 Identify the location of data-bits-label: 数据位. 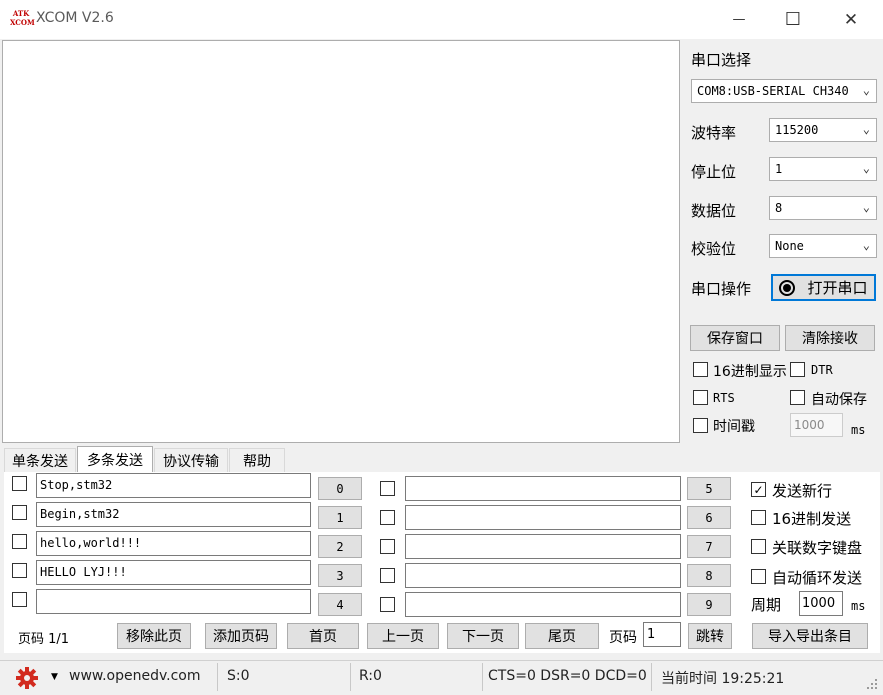
(714, 211).